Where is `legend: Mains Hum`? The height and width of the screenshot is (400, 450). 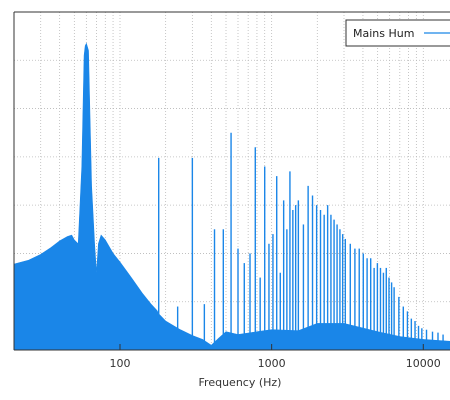
legend: Mains Hum is located at coordinates (397, 33).